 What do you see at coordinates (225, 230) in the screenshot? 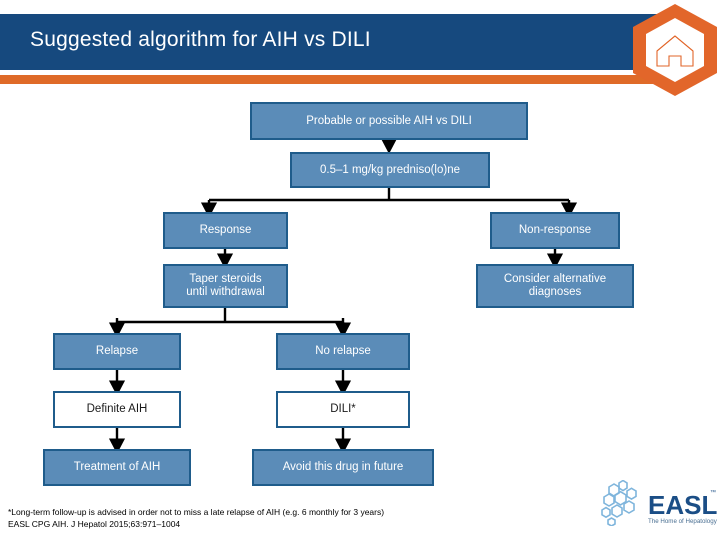
I see `node-response: Response` at bounding box center [225, 230].